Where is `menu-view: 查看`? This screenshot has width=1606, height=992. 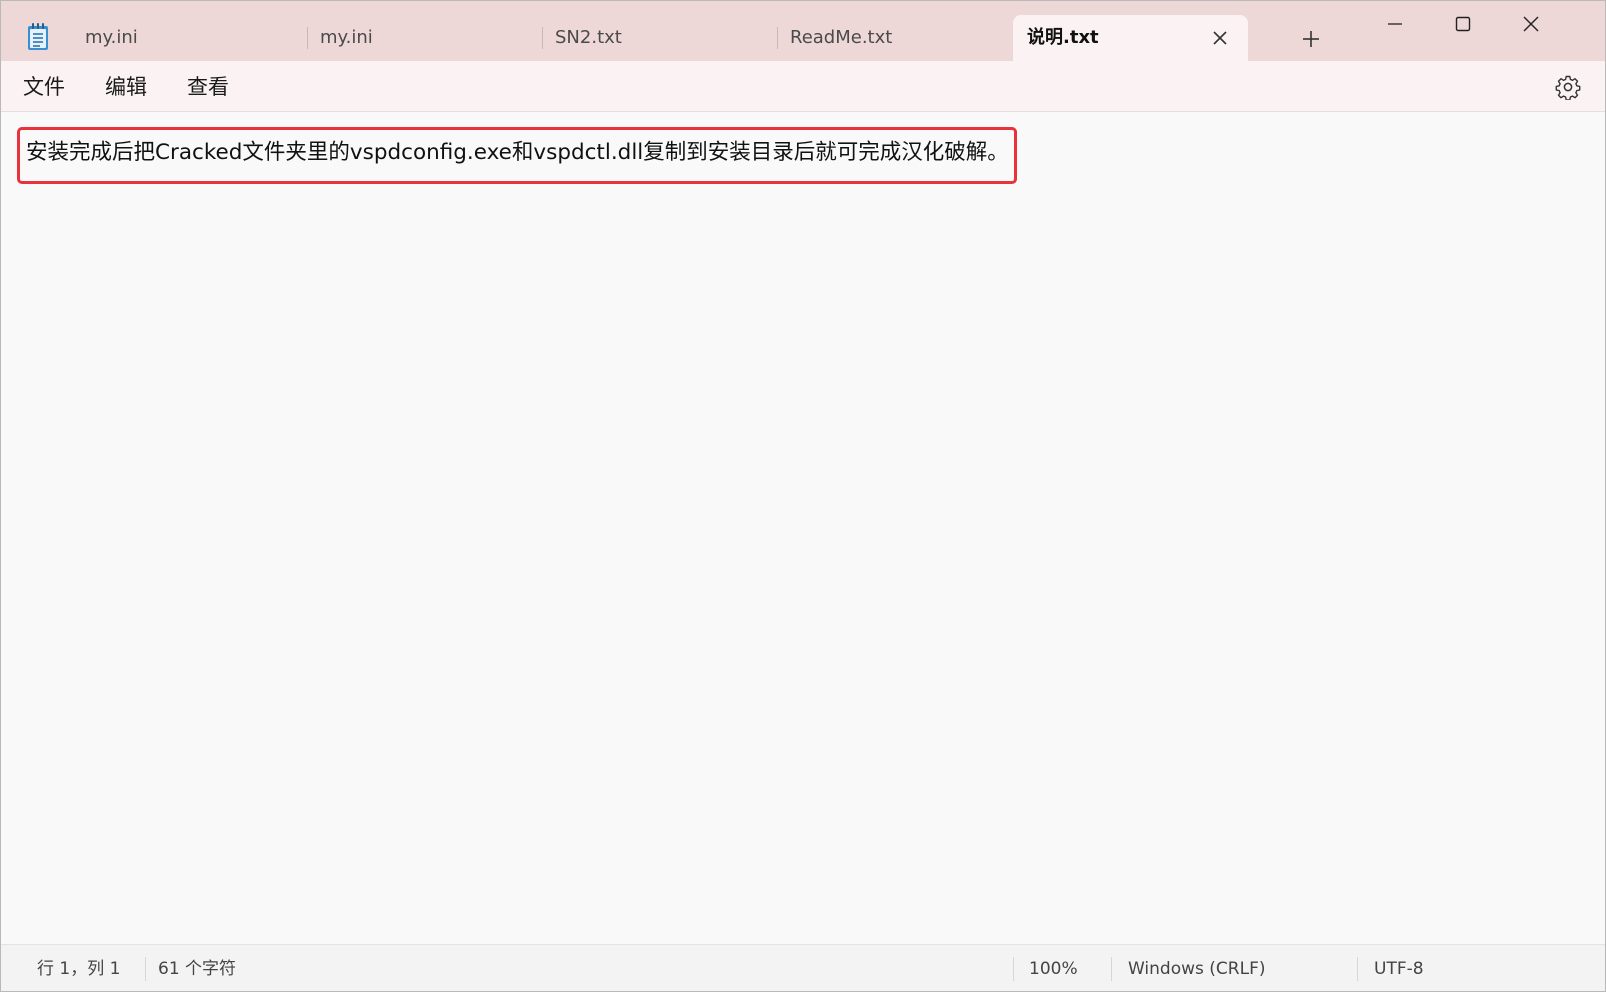
menu-view: 查看 is located at coordinates (208, 87).